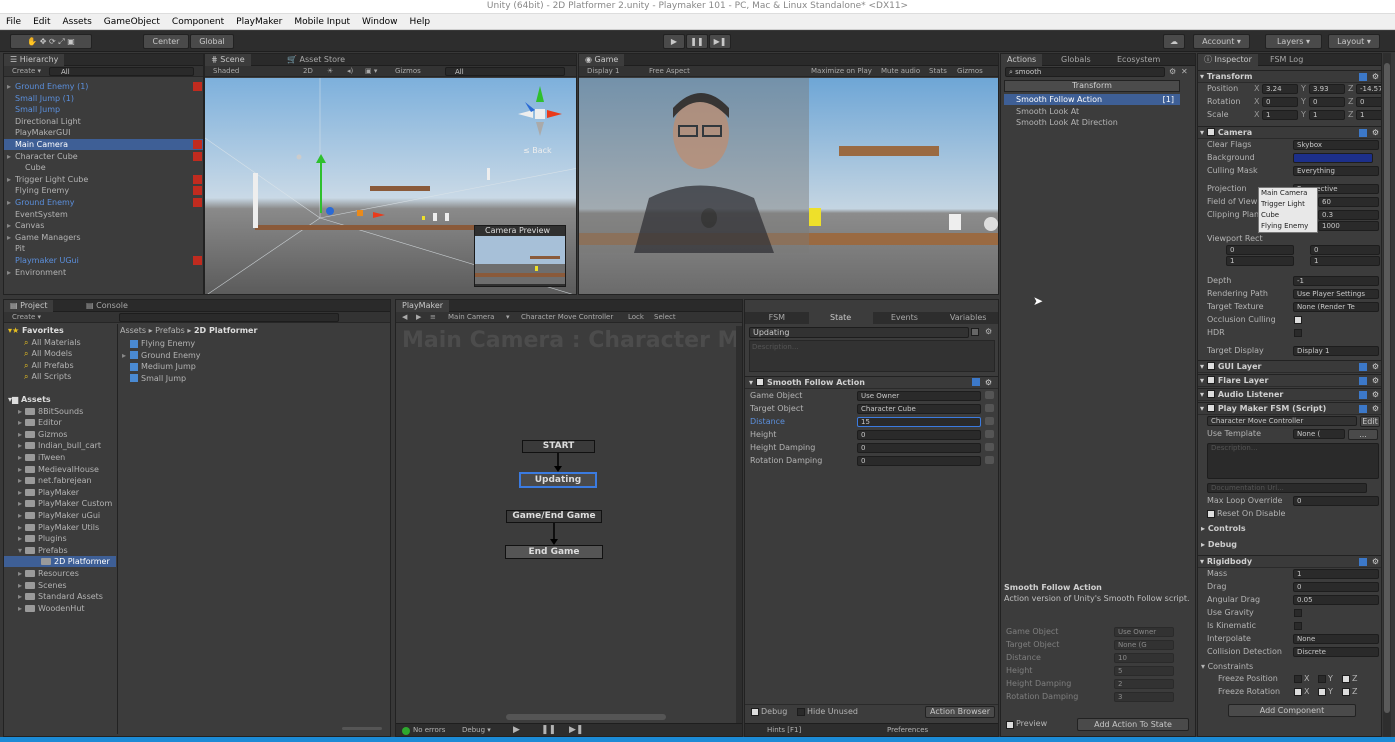 The width and height of the screenshot is (1395, 742). Describe the element at coordinates (777, 318) in the screenshot. I see `tab-fsm: FSM` at that location.